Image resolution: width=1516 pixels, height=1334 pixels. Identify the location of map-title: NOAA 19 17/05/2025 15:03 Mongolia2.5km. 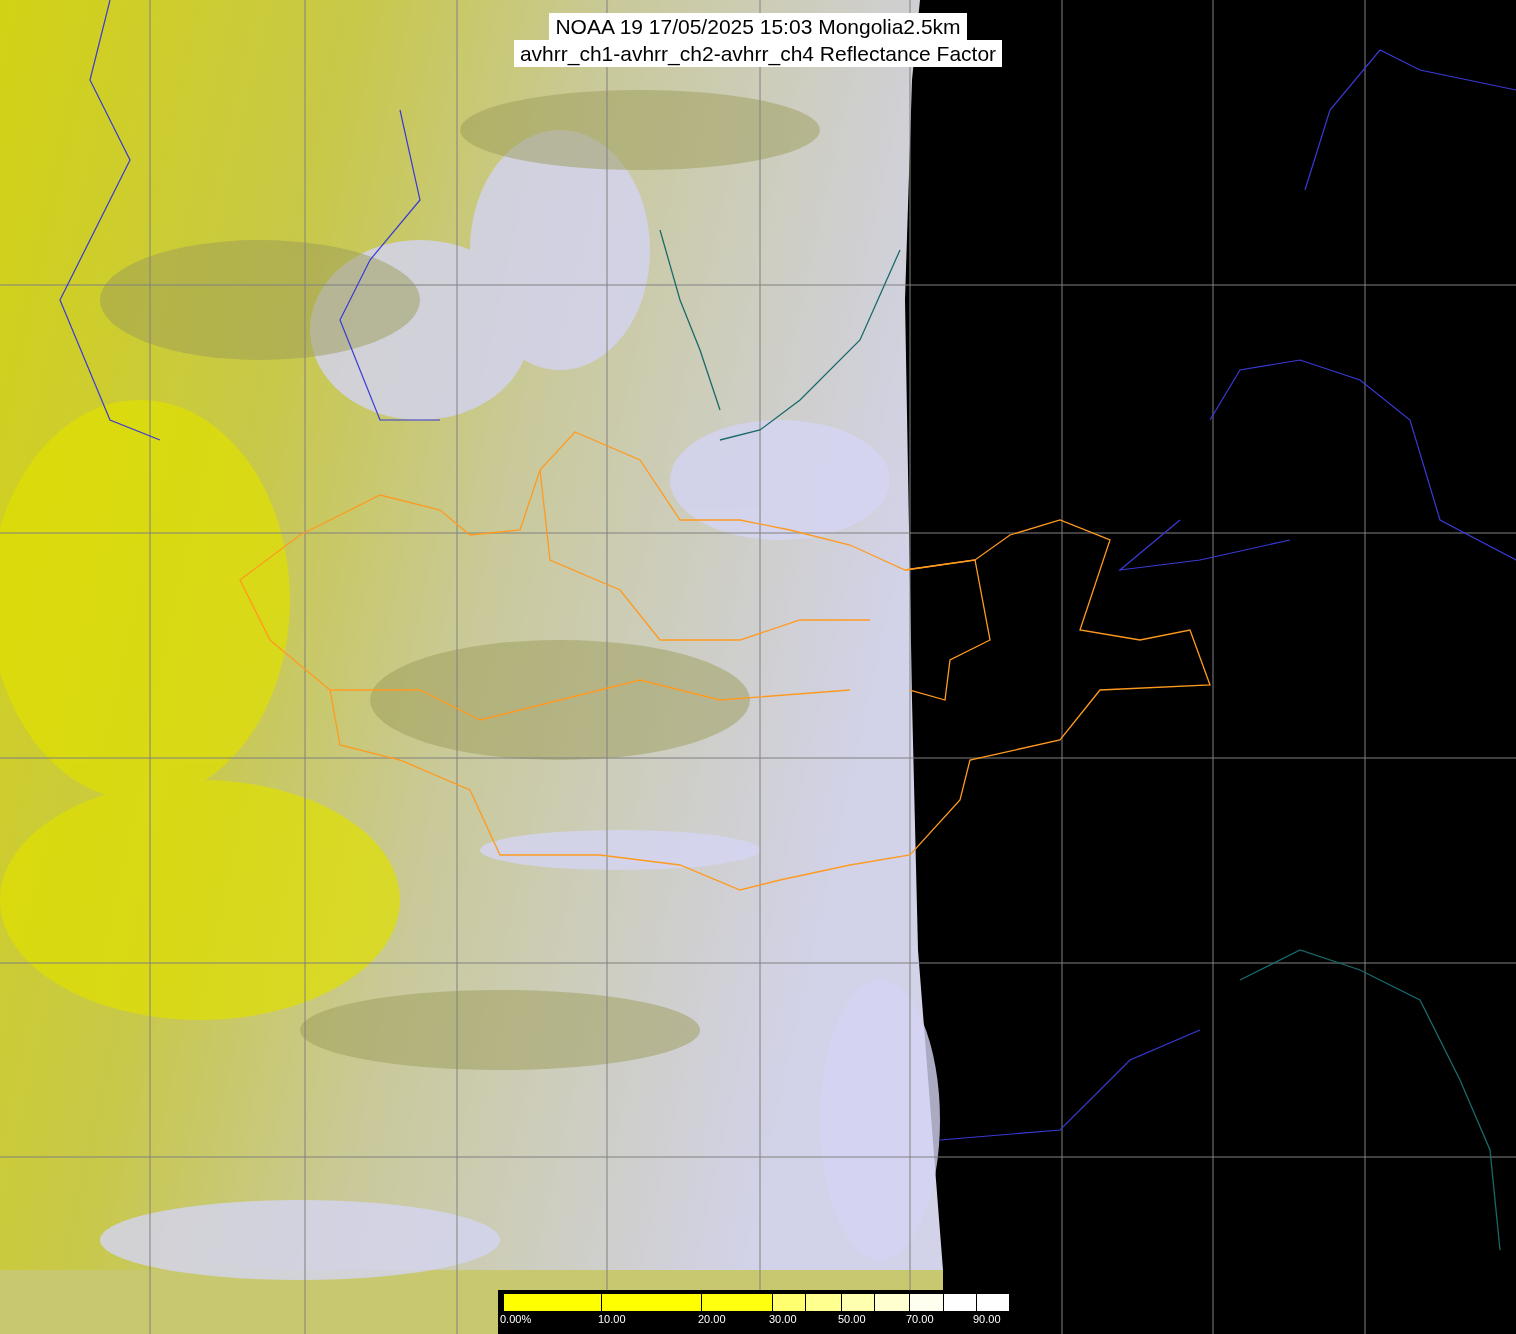
(758, 26).